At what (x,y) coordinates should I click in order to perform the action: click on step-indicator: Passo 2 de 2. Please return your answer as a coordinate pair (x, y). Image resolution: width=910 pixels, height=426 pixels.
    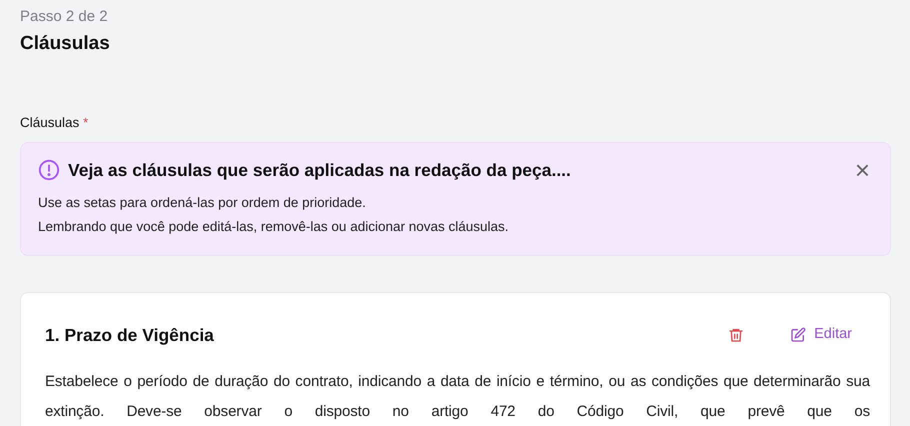
    Looking at the image, I should click on (64, 17).